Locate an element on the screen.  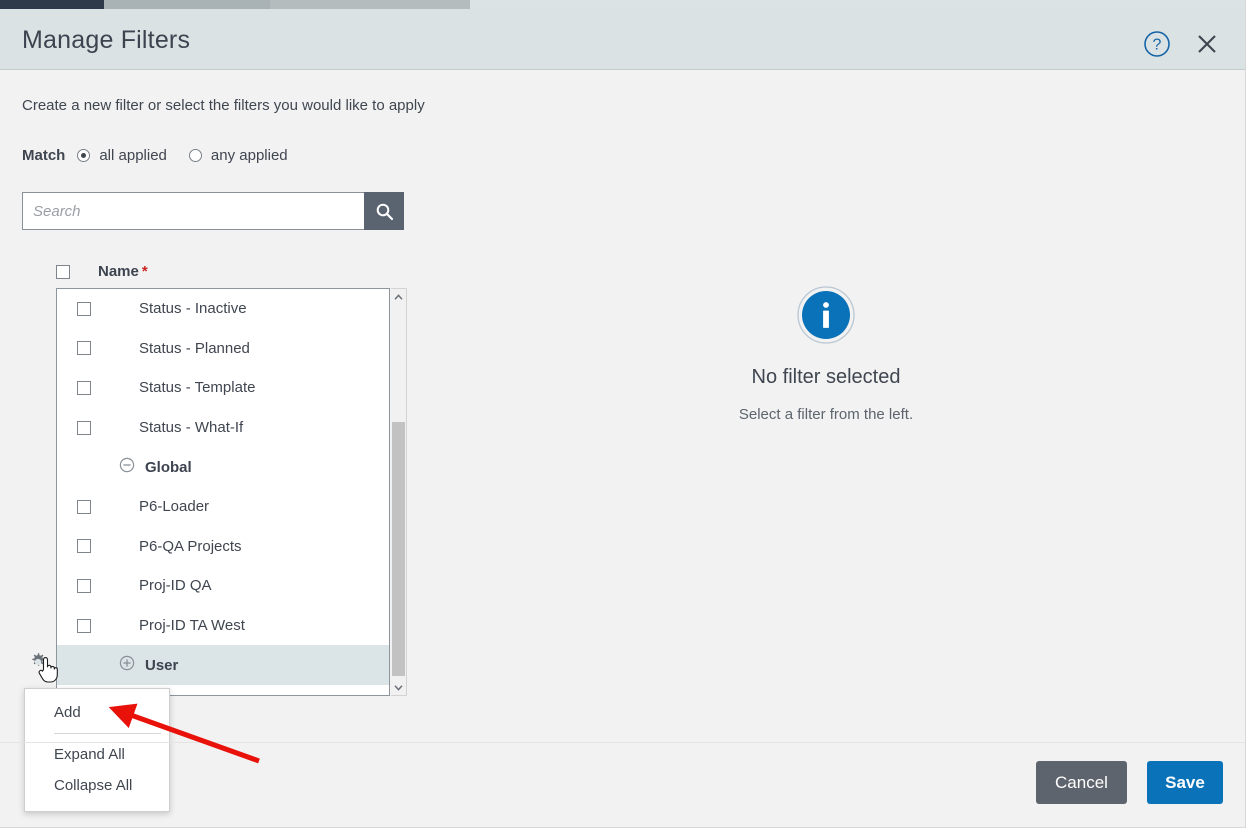
empty-state-title: No filter selected is located at coordinates (826, 377).